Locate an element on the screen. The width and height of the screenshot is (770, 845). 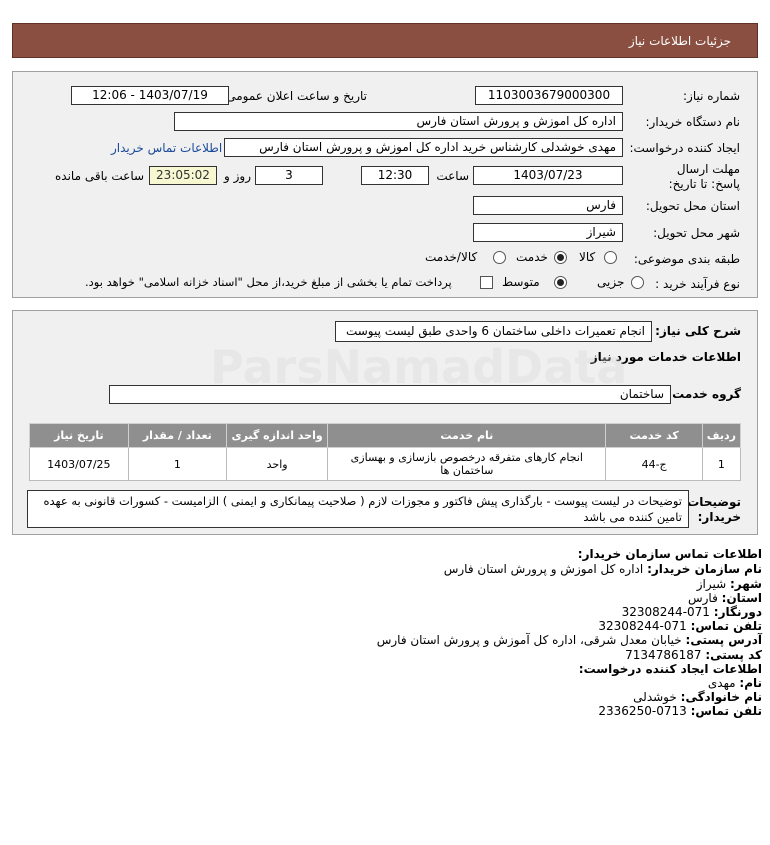
need-number-label: شماره نیاز: is located at coordinates (711, 96).